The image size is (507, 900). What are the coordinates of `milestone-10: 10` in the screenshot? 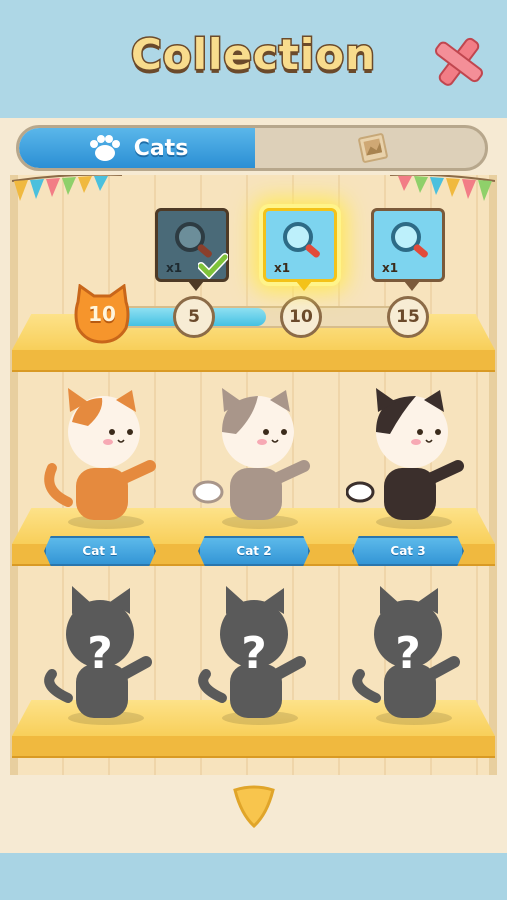 It's located at (301, 317).